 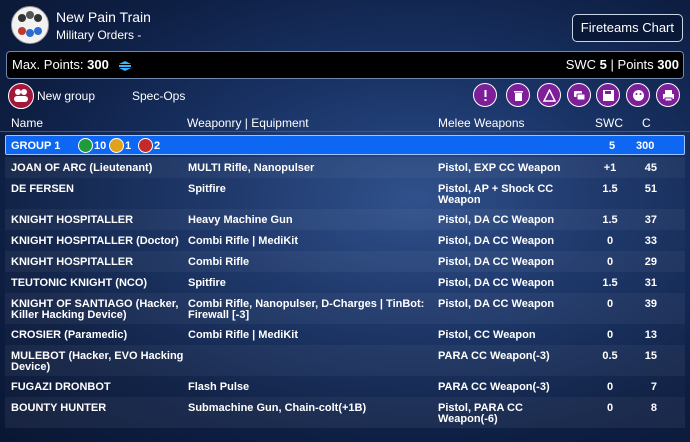 I want to click on unit-cost: 33, so click(x=650, y=241).